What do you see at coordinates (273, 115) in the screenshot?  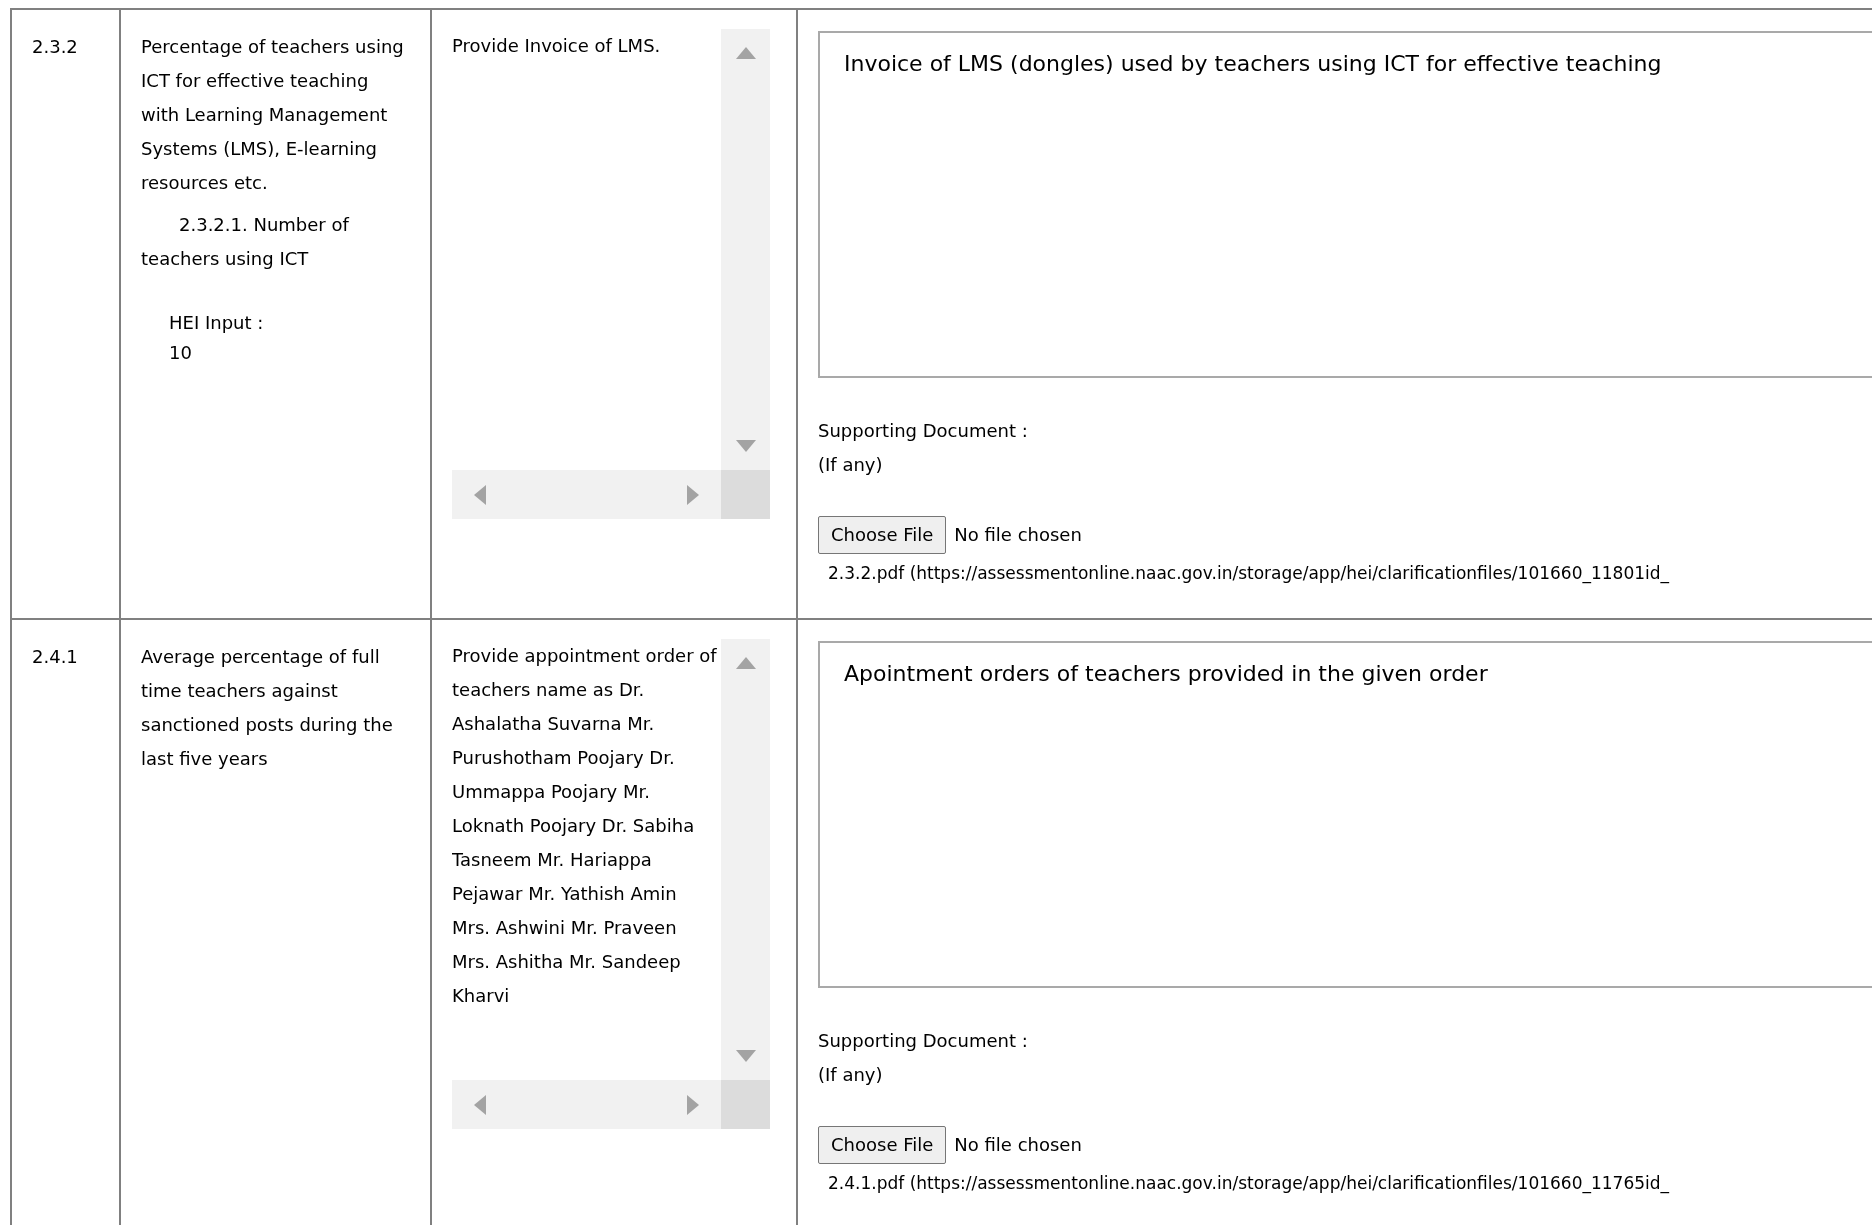 I see `metric-description: Percentage of teachers using ICT for effective teaching with Learning Management Systems (LMS), E-learning resources etc.` at bounding box center [273, 115].